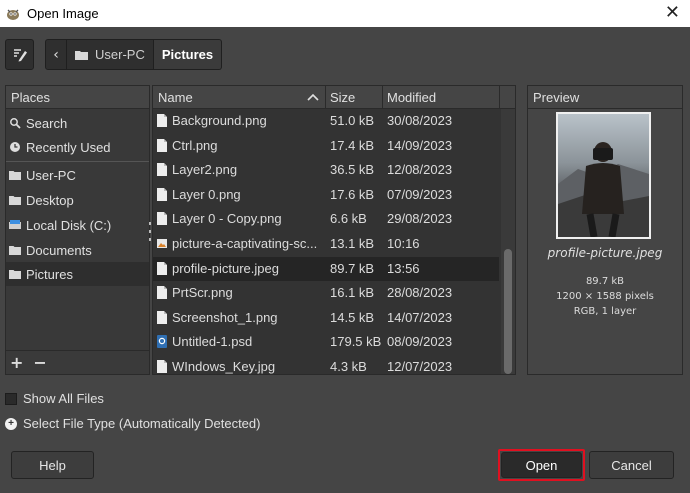 The image size is (690, 493). Describe the element at coordinates (227, 219) in the screenshot. I see `file-name: Layer 0 - Copy.png` at that location.